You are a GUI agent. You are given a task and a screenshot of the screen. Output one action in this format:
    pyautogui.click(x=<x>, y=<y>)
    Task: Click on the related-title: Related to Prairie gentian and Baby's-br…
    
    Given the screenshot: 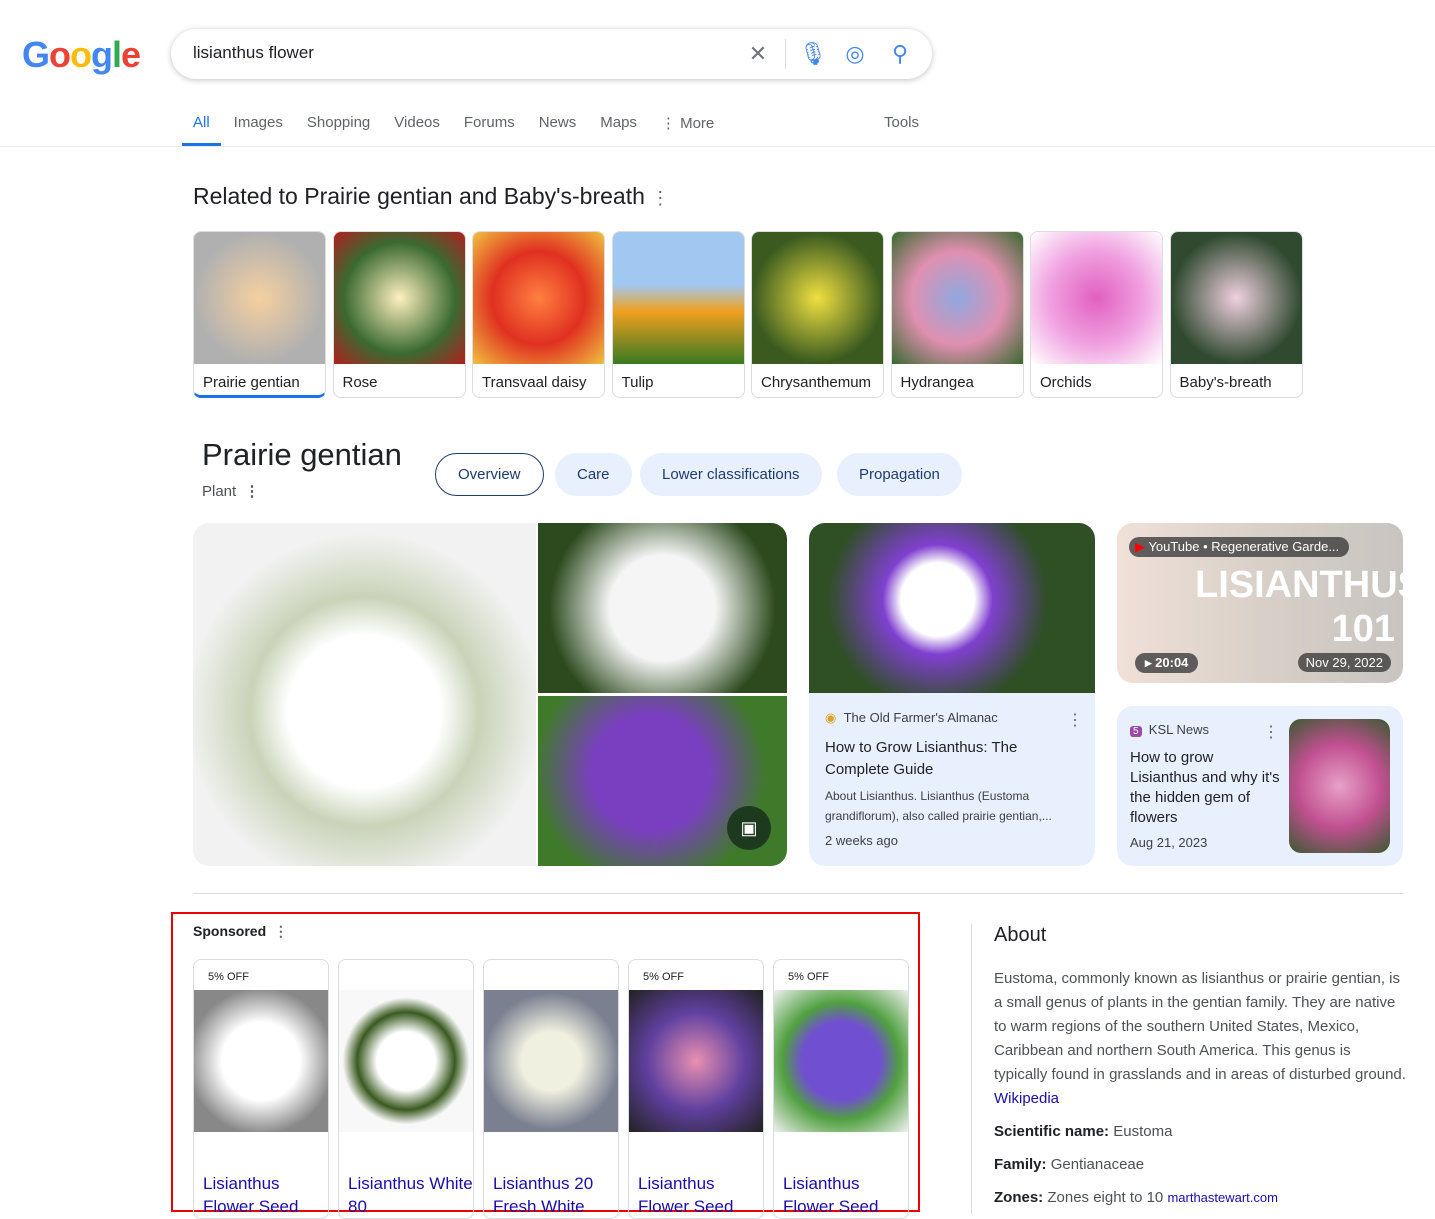 What is the action you would take?
    pyautogui.click(x=431, y=196)
    